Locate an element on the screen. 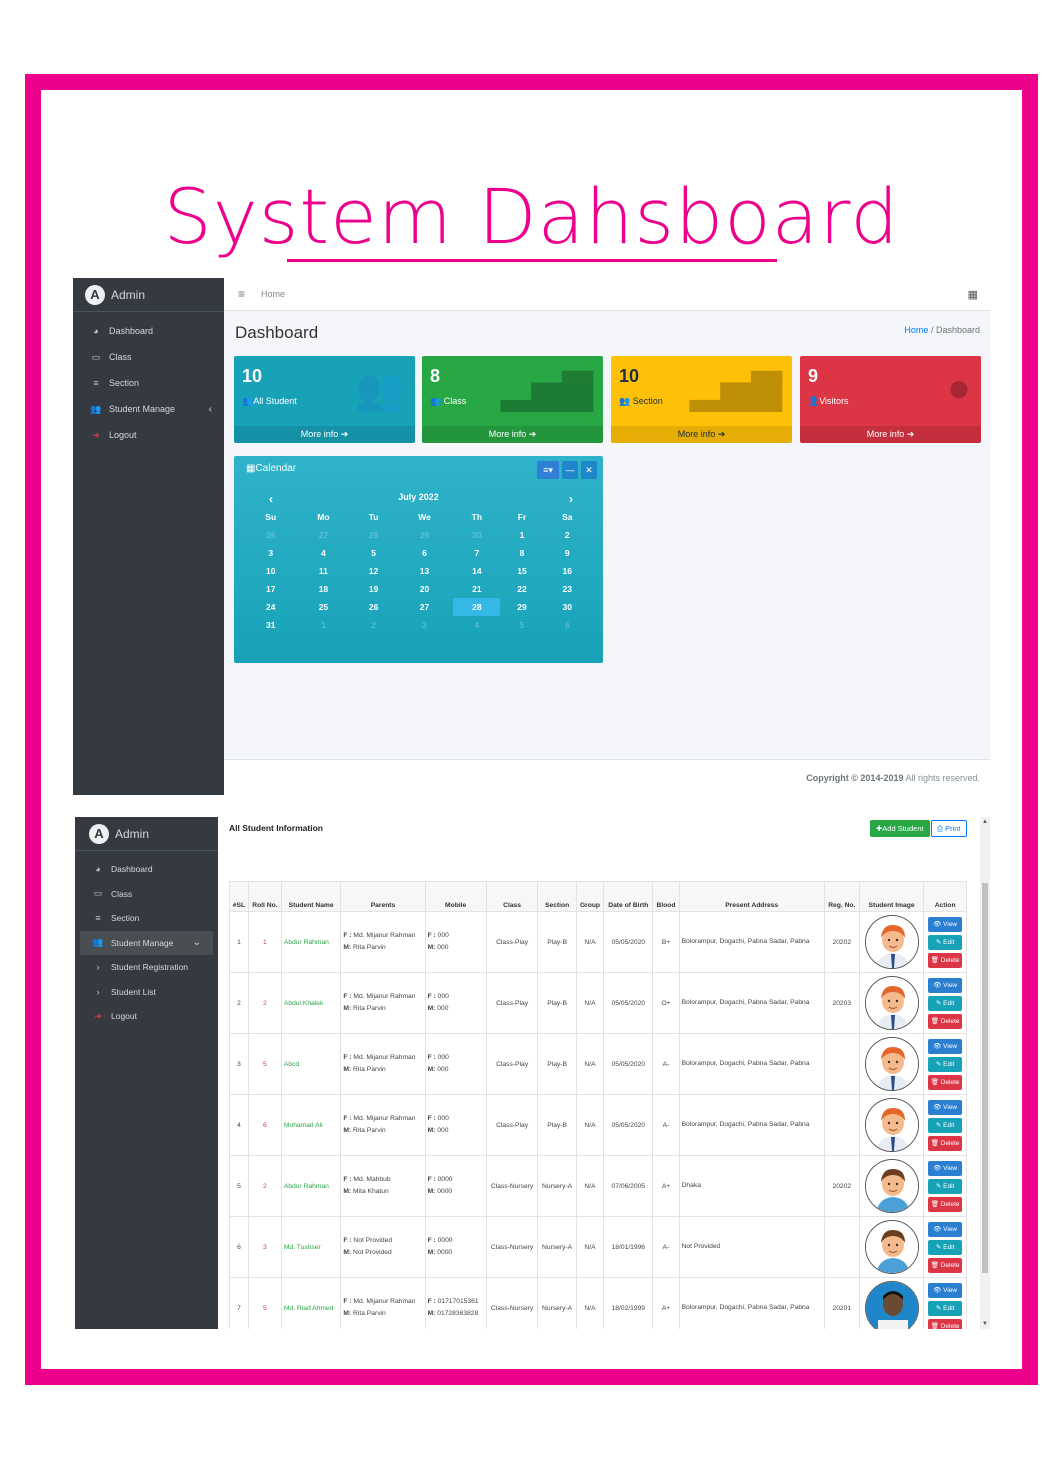  sidebar-item-student-list: › Student List is located at coordinates (146, 992).